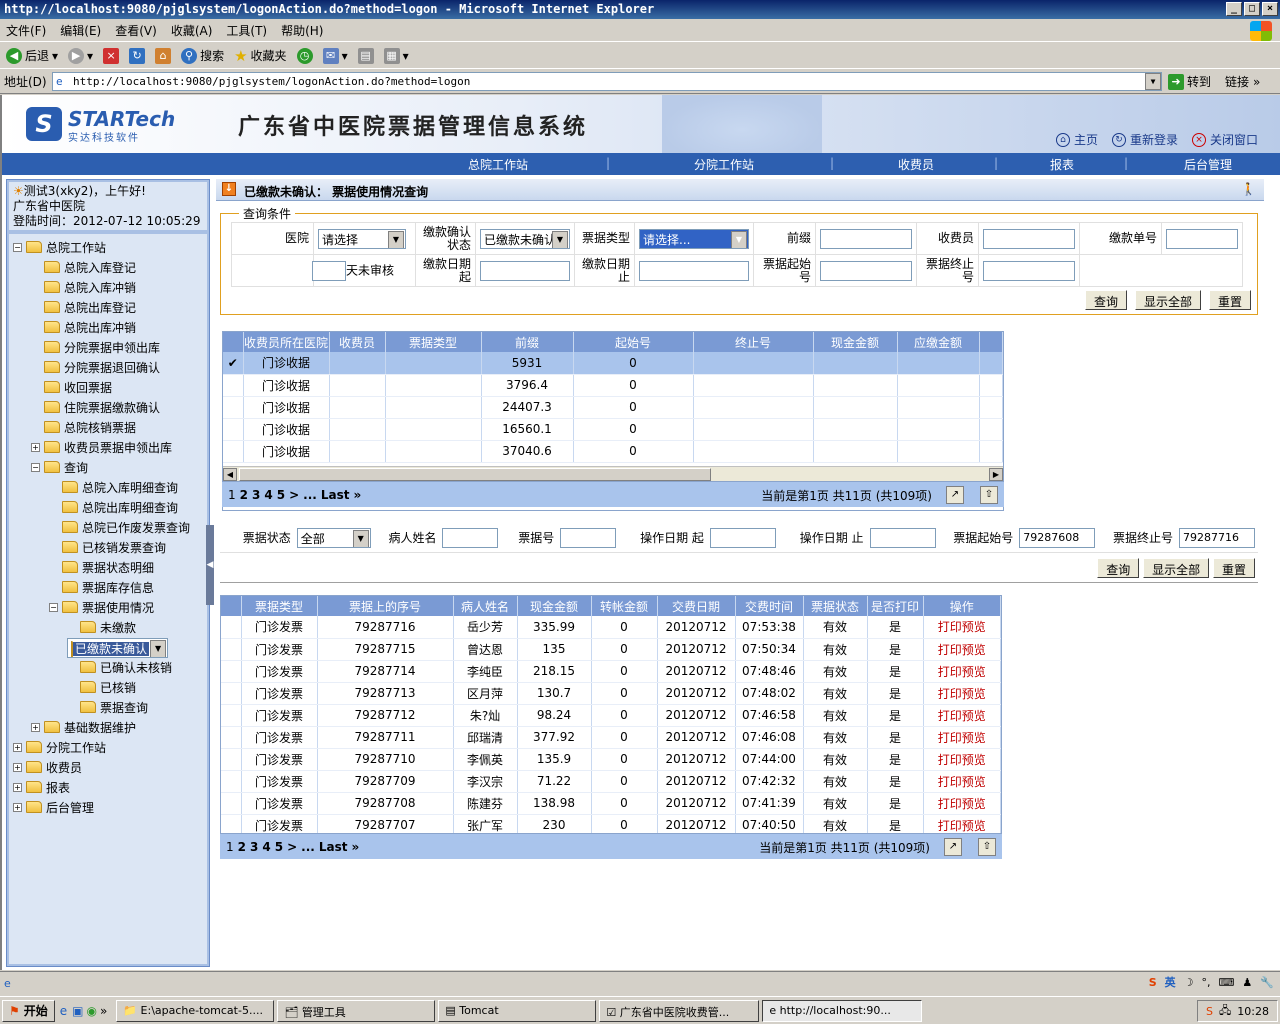  Describe the element at coordinates (59, 747) in the screenshot. I see `tree-item: + 分院工作站` at that location.